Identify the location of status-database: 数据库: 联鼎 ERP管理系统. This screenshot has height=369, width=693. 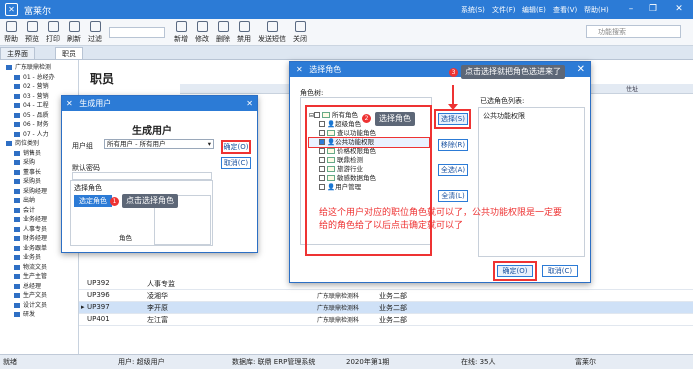
(274, 362).